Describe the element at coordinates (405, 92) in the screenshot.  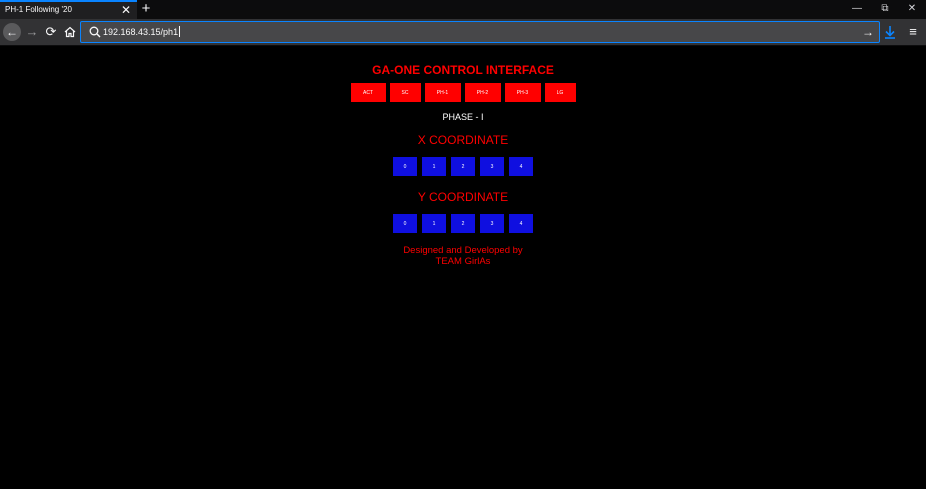
I see `sc-button: SC` at that location.